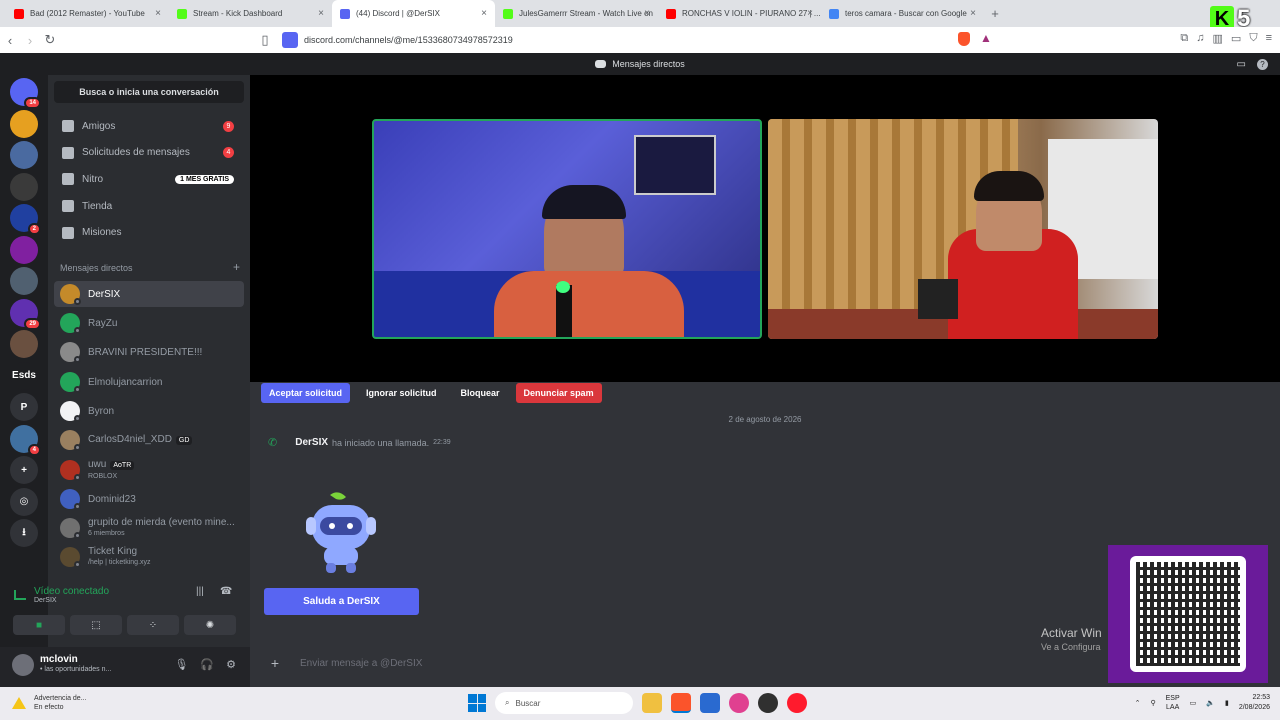 This screenshot has height=720, width=1280. Describe the element at coordinates (275, 663) in the screenshot. I see `attach-plus-icon: +` at that location.